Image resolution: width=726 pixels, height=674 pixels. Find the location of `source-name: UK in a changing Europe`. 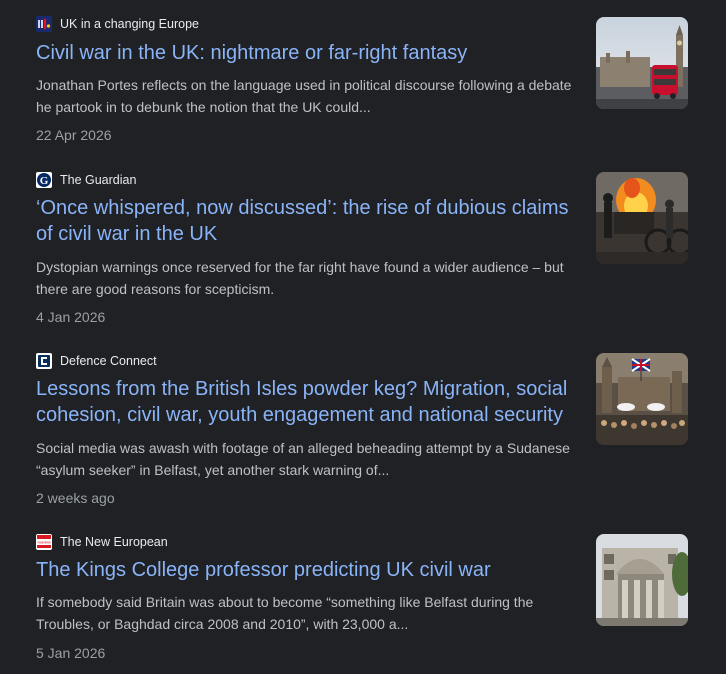

source-name: UK in a changing Europe is located at coordinates (129, 24).